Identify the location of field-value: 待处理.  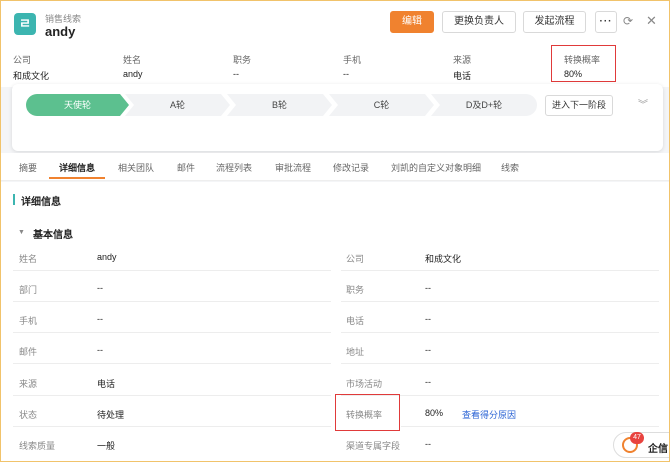
(111, 415).